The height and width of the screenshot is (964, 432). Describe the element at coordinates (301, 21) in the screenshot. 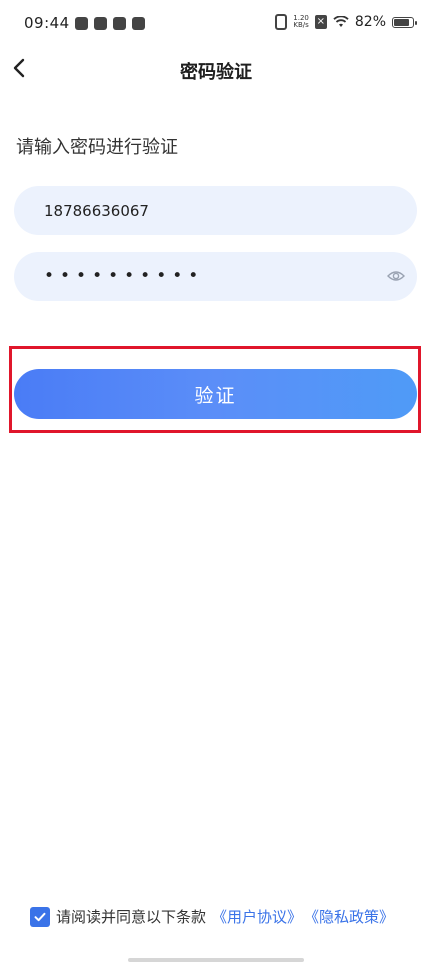

I see `network-speed: 1.20 KB/s` at that location.